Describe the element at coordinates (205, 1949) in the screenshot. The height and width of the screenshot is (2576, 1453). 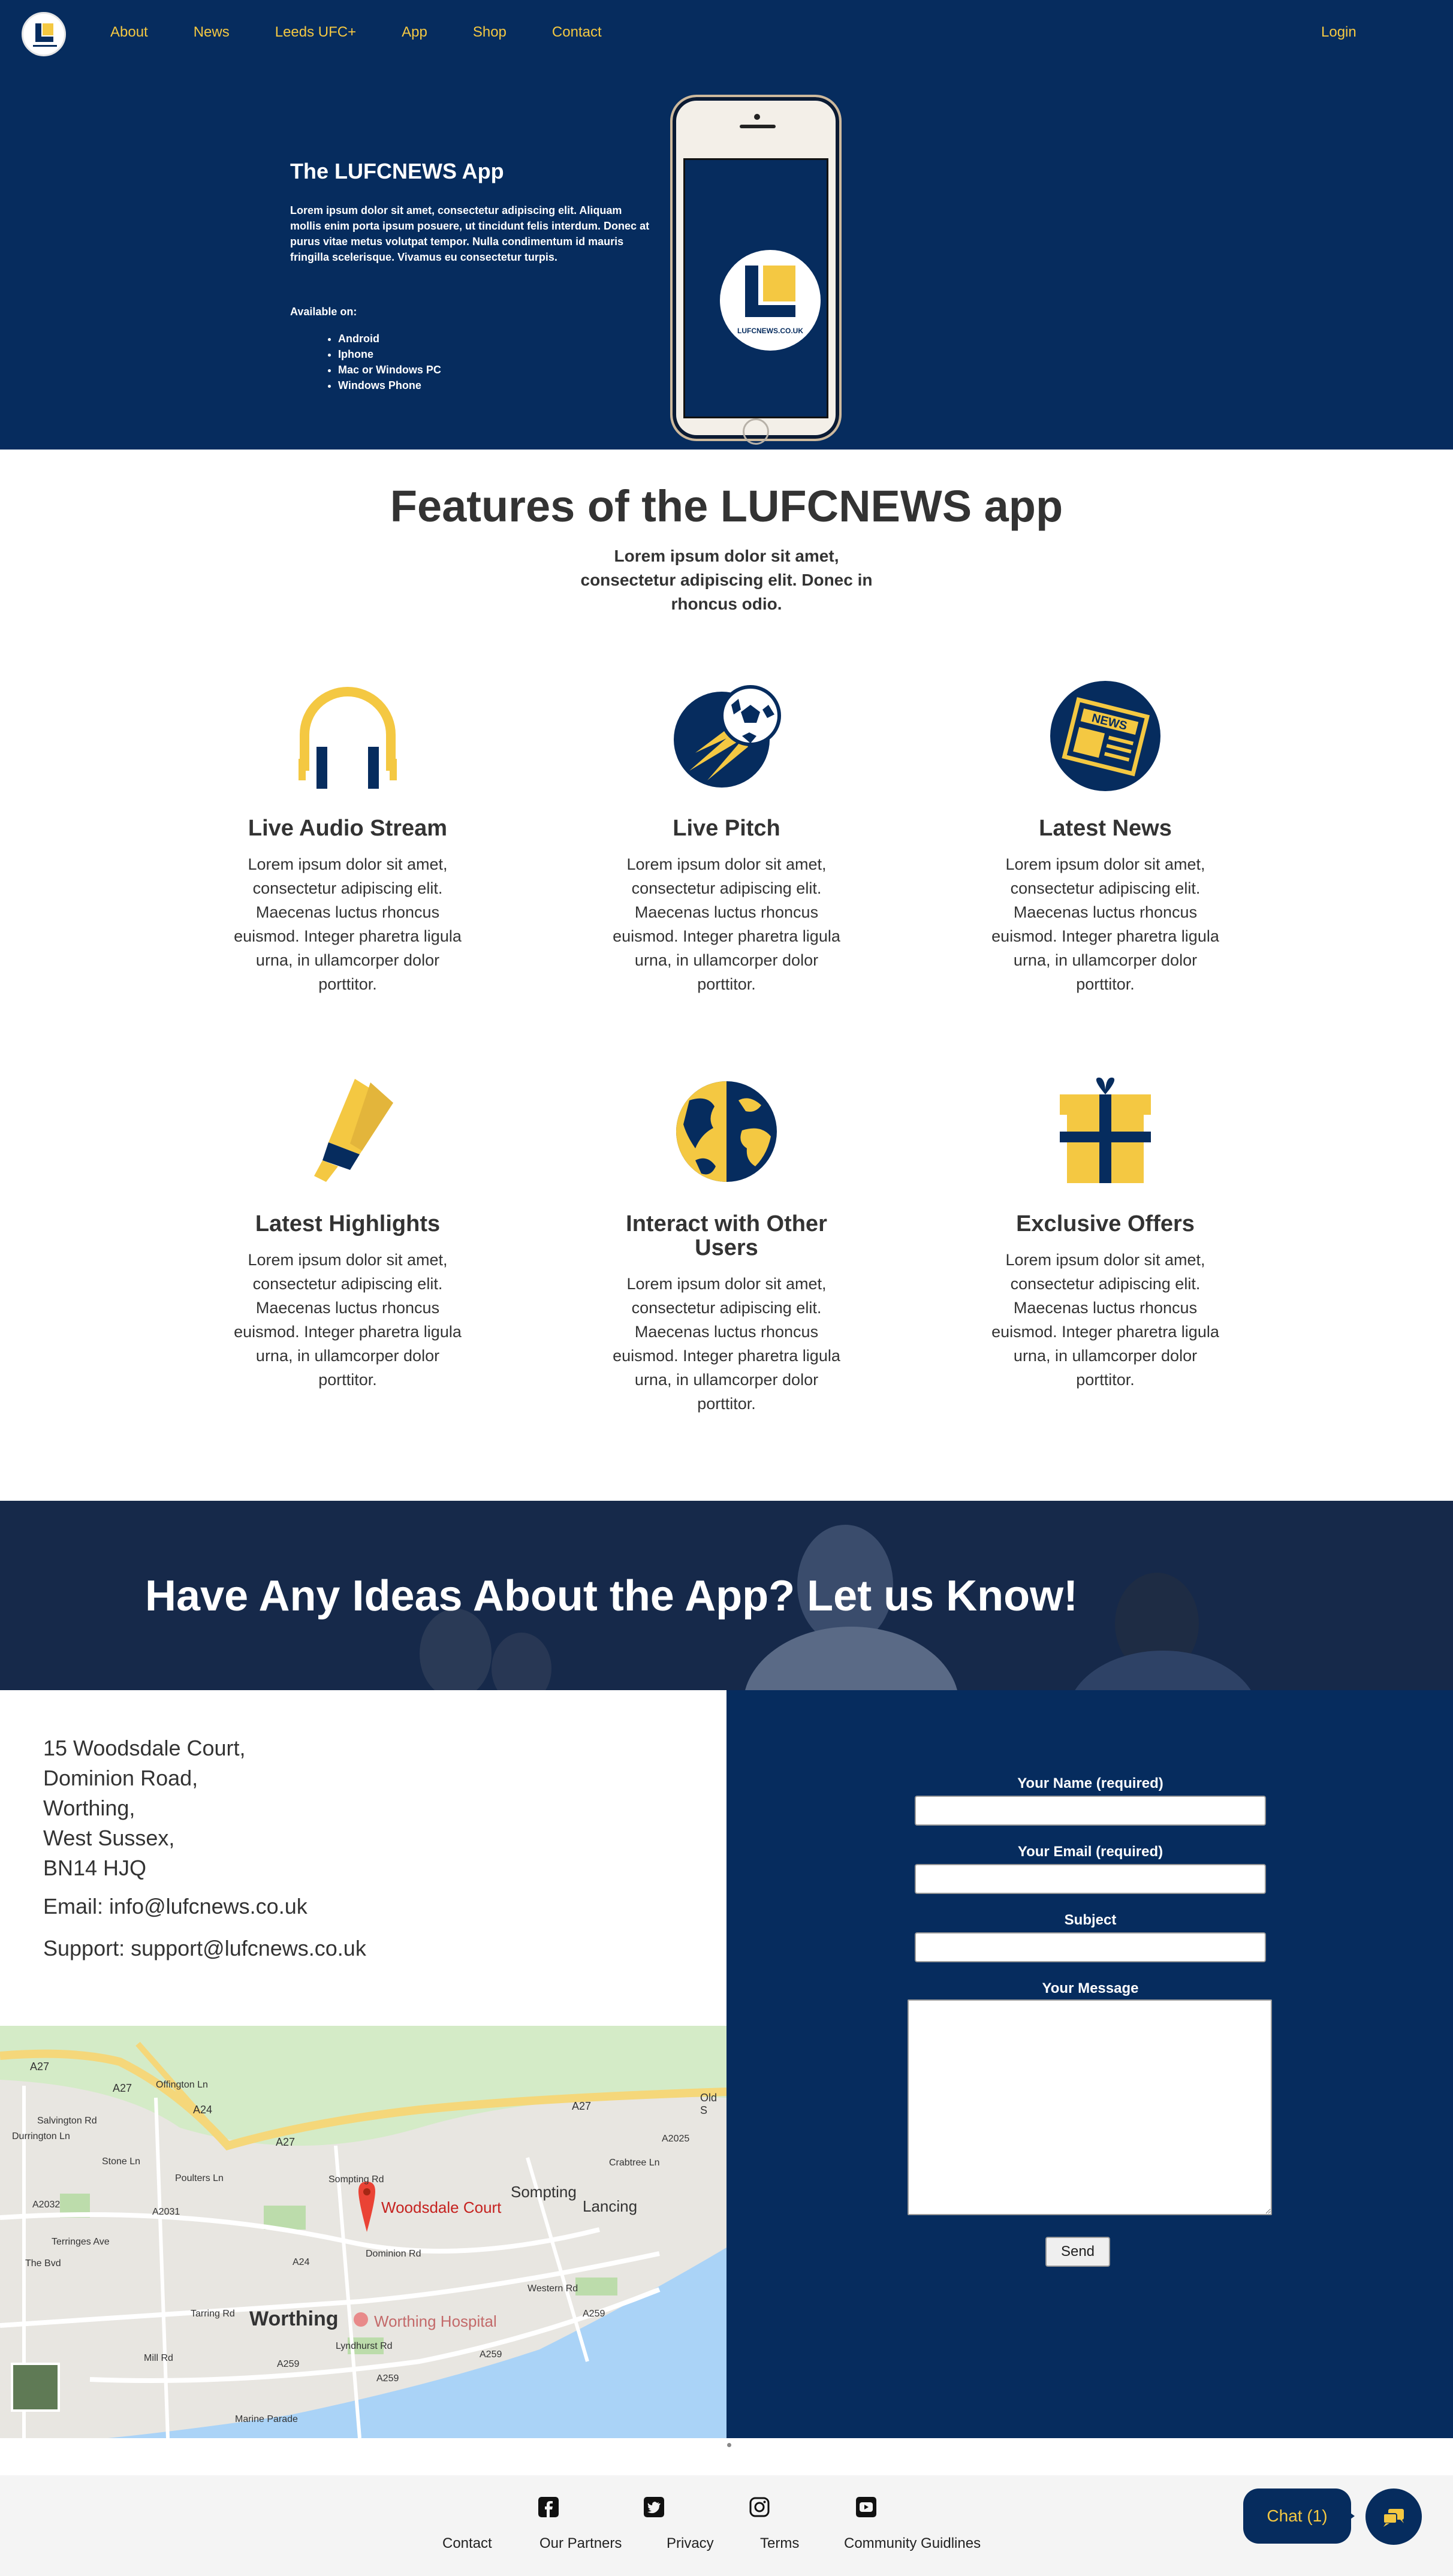
I see `contact-support: Support: support@lufcnews.co.uk` at that location.